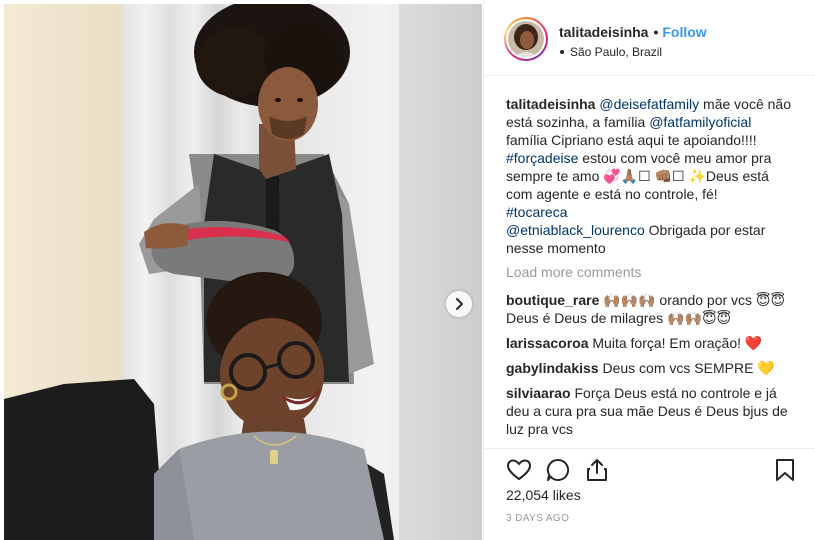  I want to click on comment-item: larissacoroa Muita força! Em oração! ❤️, so click(650, 343).